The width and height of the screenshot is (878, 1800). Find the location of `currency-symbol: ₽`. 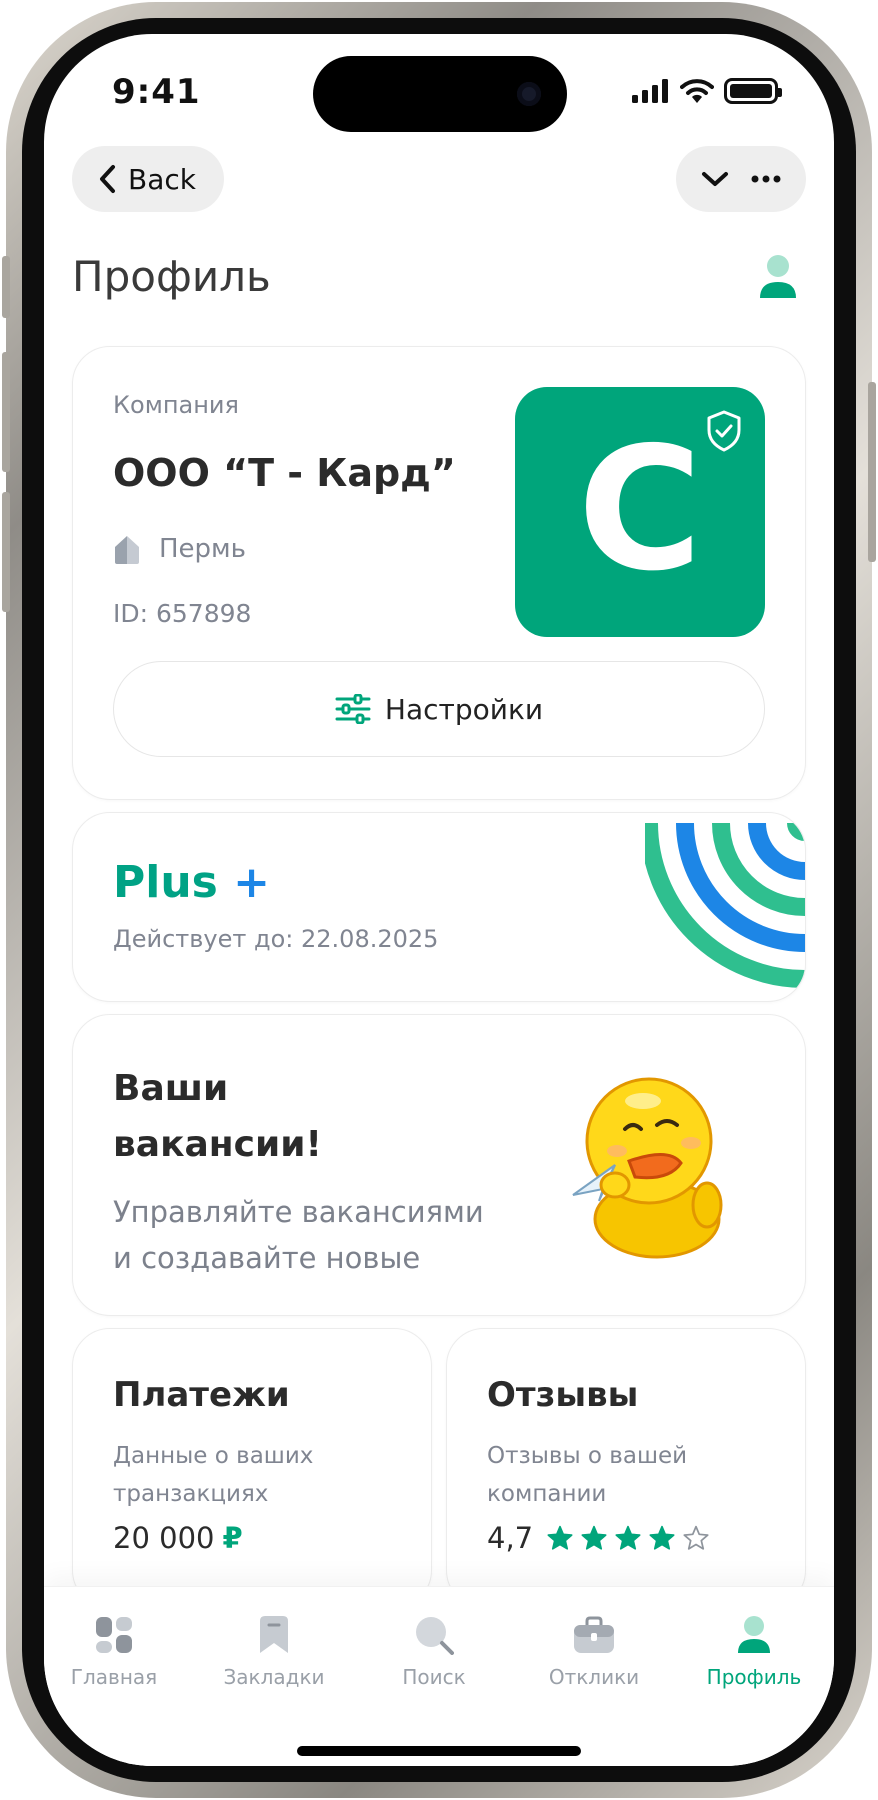

currency-symbol: ₽ is located at coordinates (232, 1538).